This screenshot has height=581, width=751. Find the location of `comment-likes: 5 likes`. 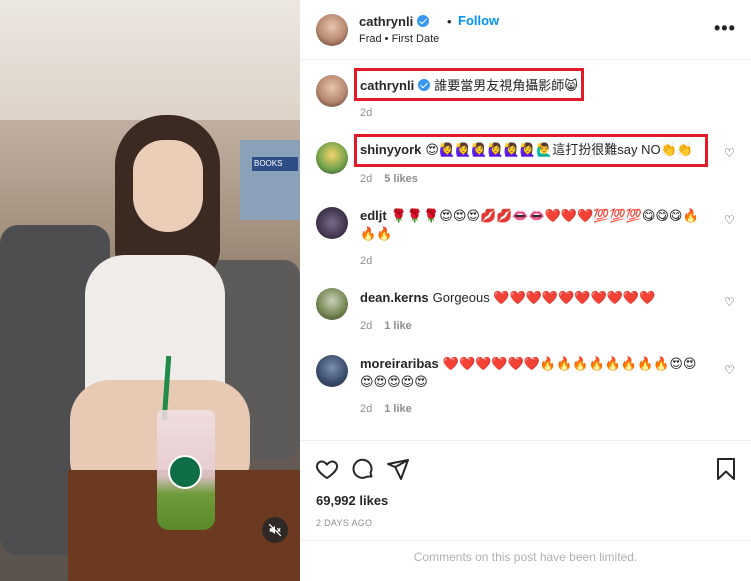

comment-likes: 5 likes is located at coordinates (401, 179).